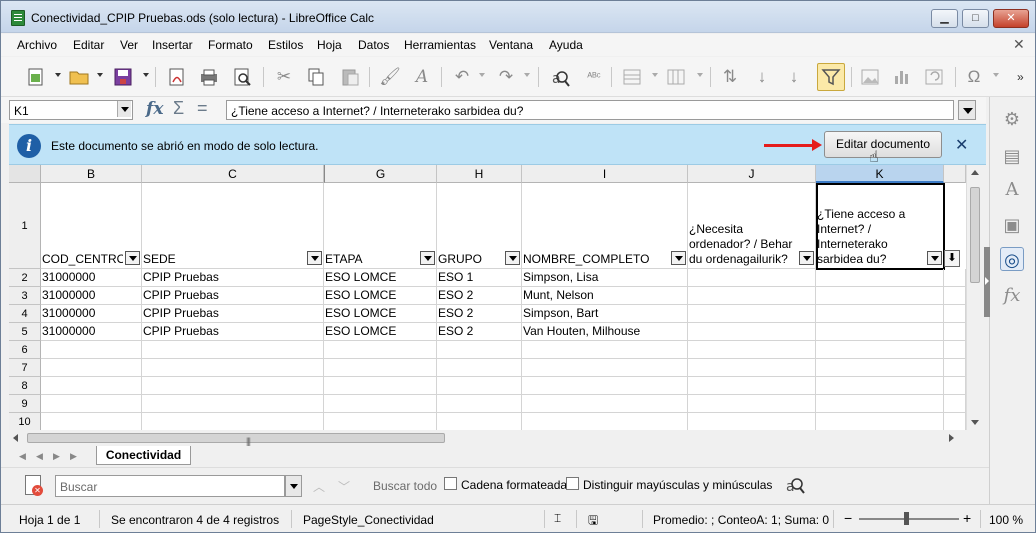 This screenshot has width=1036, height=533. What do you see at coordinates (1019, 44) in the screenshot?
I see `close-document-icon: ✕` at bounding box center [1019, 44].